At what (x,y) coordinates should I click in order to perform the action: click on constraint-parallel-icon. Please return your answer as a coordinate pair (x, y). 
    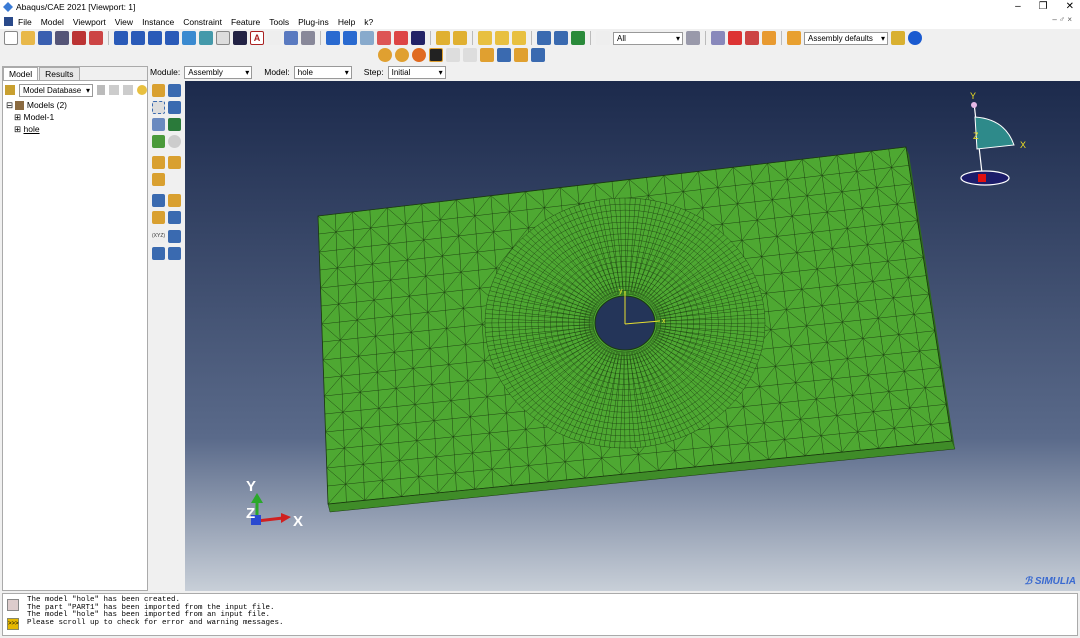
    Looking at the image, I should click on (158, 162).